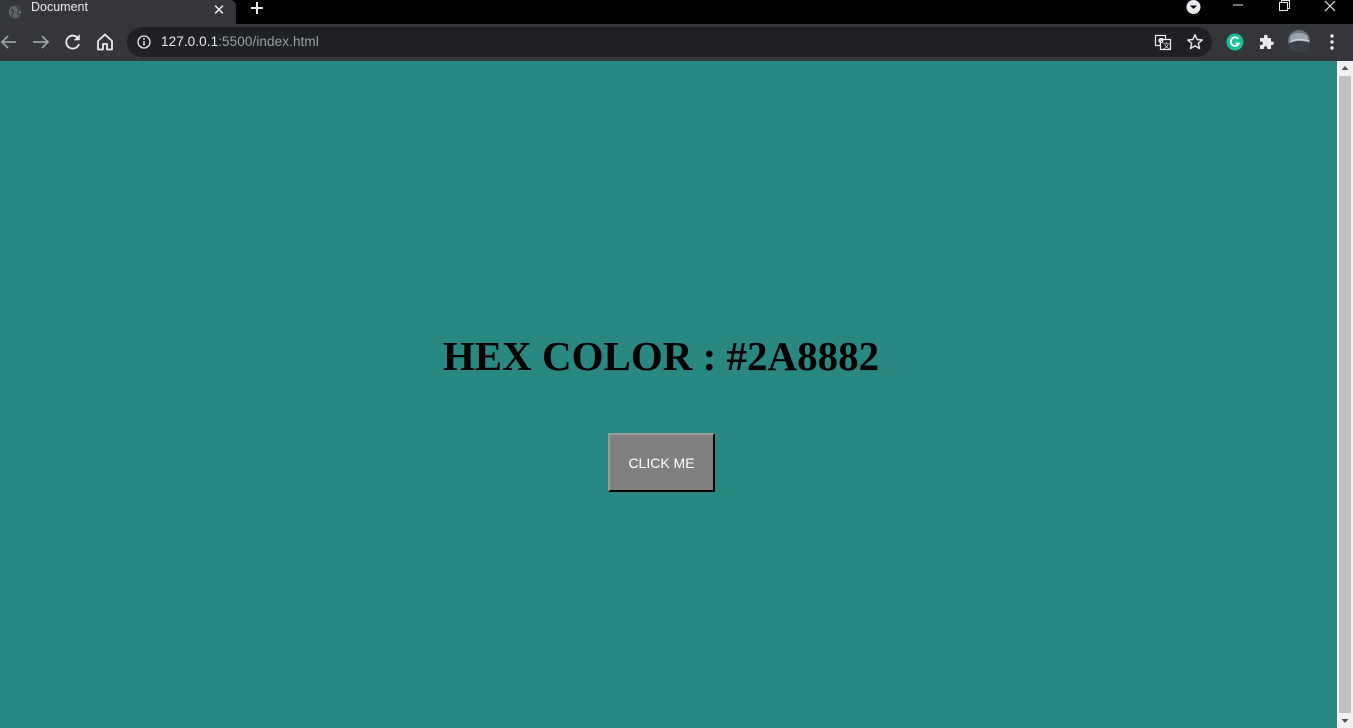 The image size is (1353, 728). Describe the element at coordinates (10, 42) in the screenshot. I see `back-arrow-icon` at that location.